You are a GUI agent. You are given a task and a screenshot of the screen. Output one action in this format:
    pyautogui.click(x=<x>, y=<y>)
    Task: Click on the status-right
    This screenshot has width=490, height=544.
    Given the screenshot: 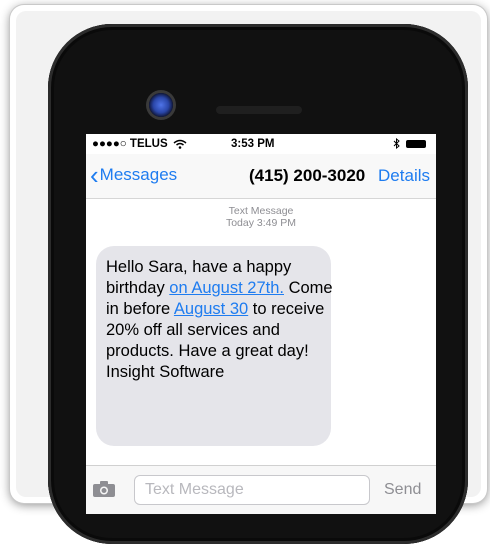 What is the action you would take?
    pyautogui.click(x=409, y=144)
    